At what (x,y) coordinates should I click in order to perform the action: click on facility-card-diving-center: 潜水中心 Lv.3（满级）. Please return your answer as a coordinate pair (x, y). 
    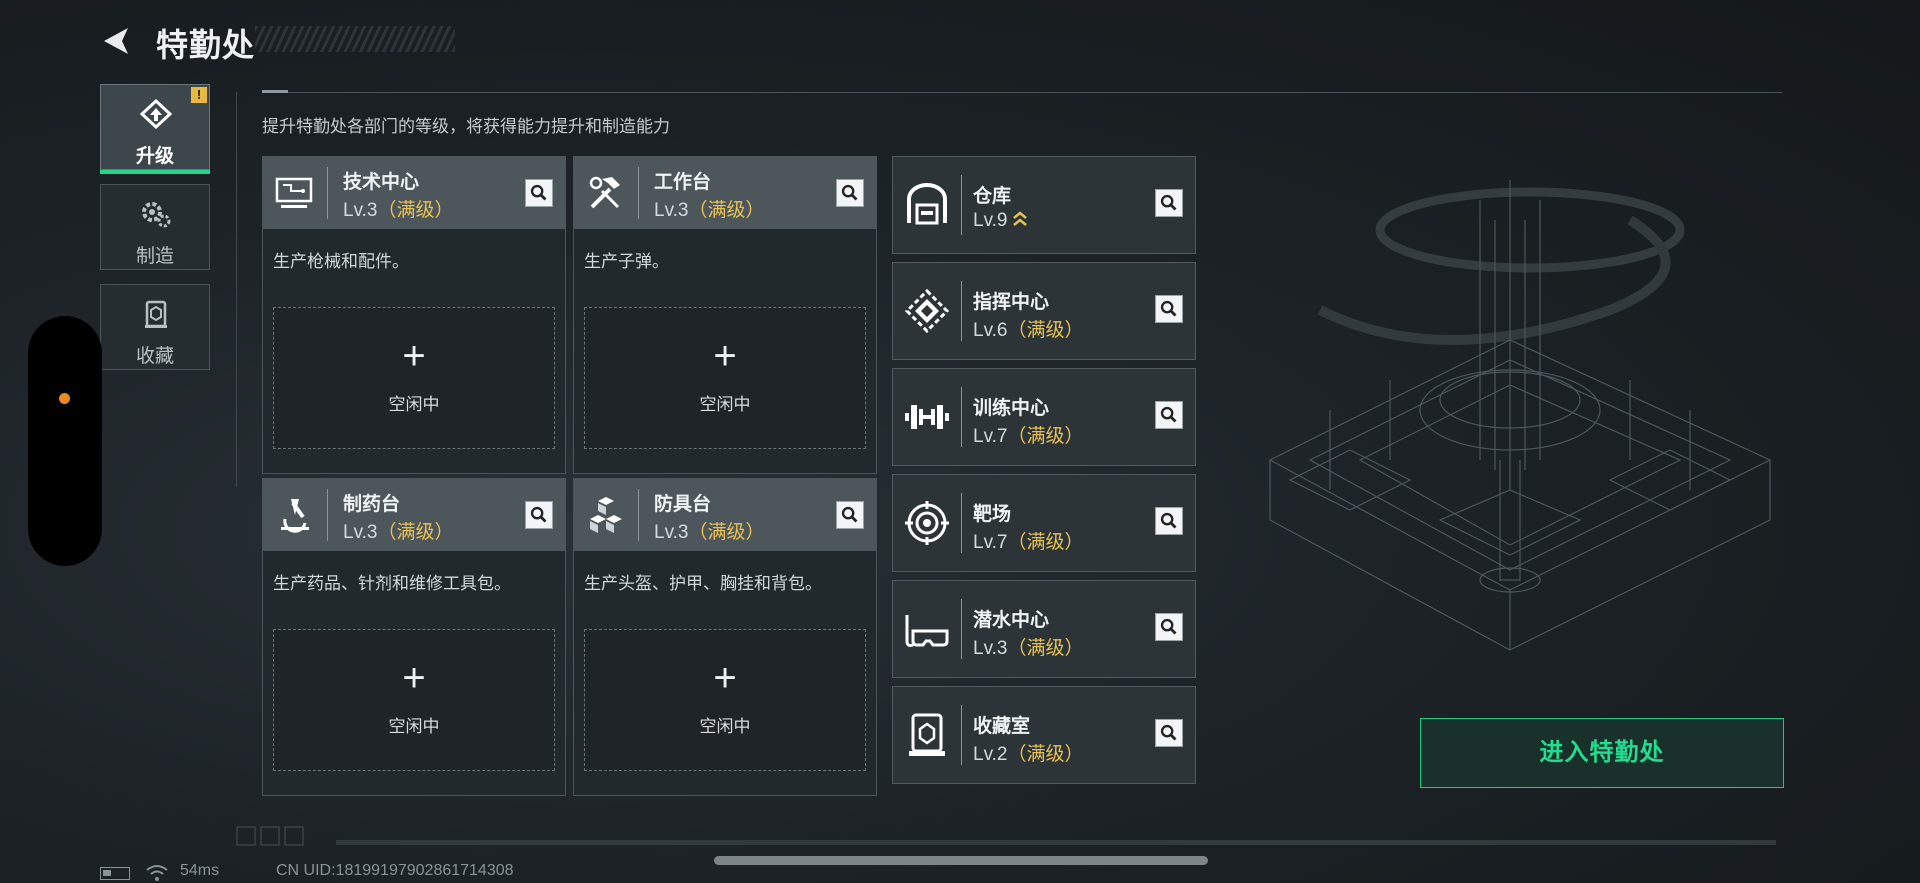
    Looking at the image, I should click on (1044, 629).